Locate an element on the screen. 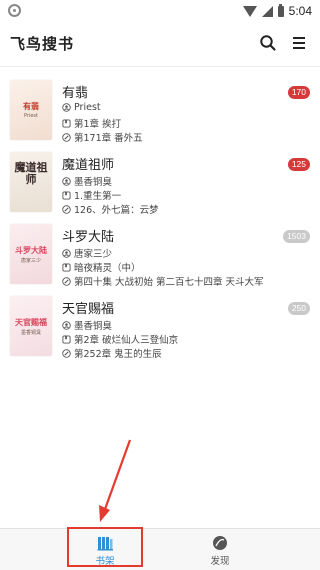 Image resolution: width=320 pixels, height=570 pixels. book-chapter-row: 暗夜精灵（中） is located at coordinates (101, 267).